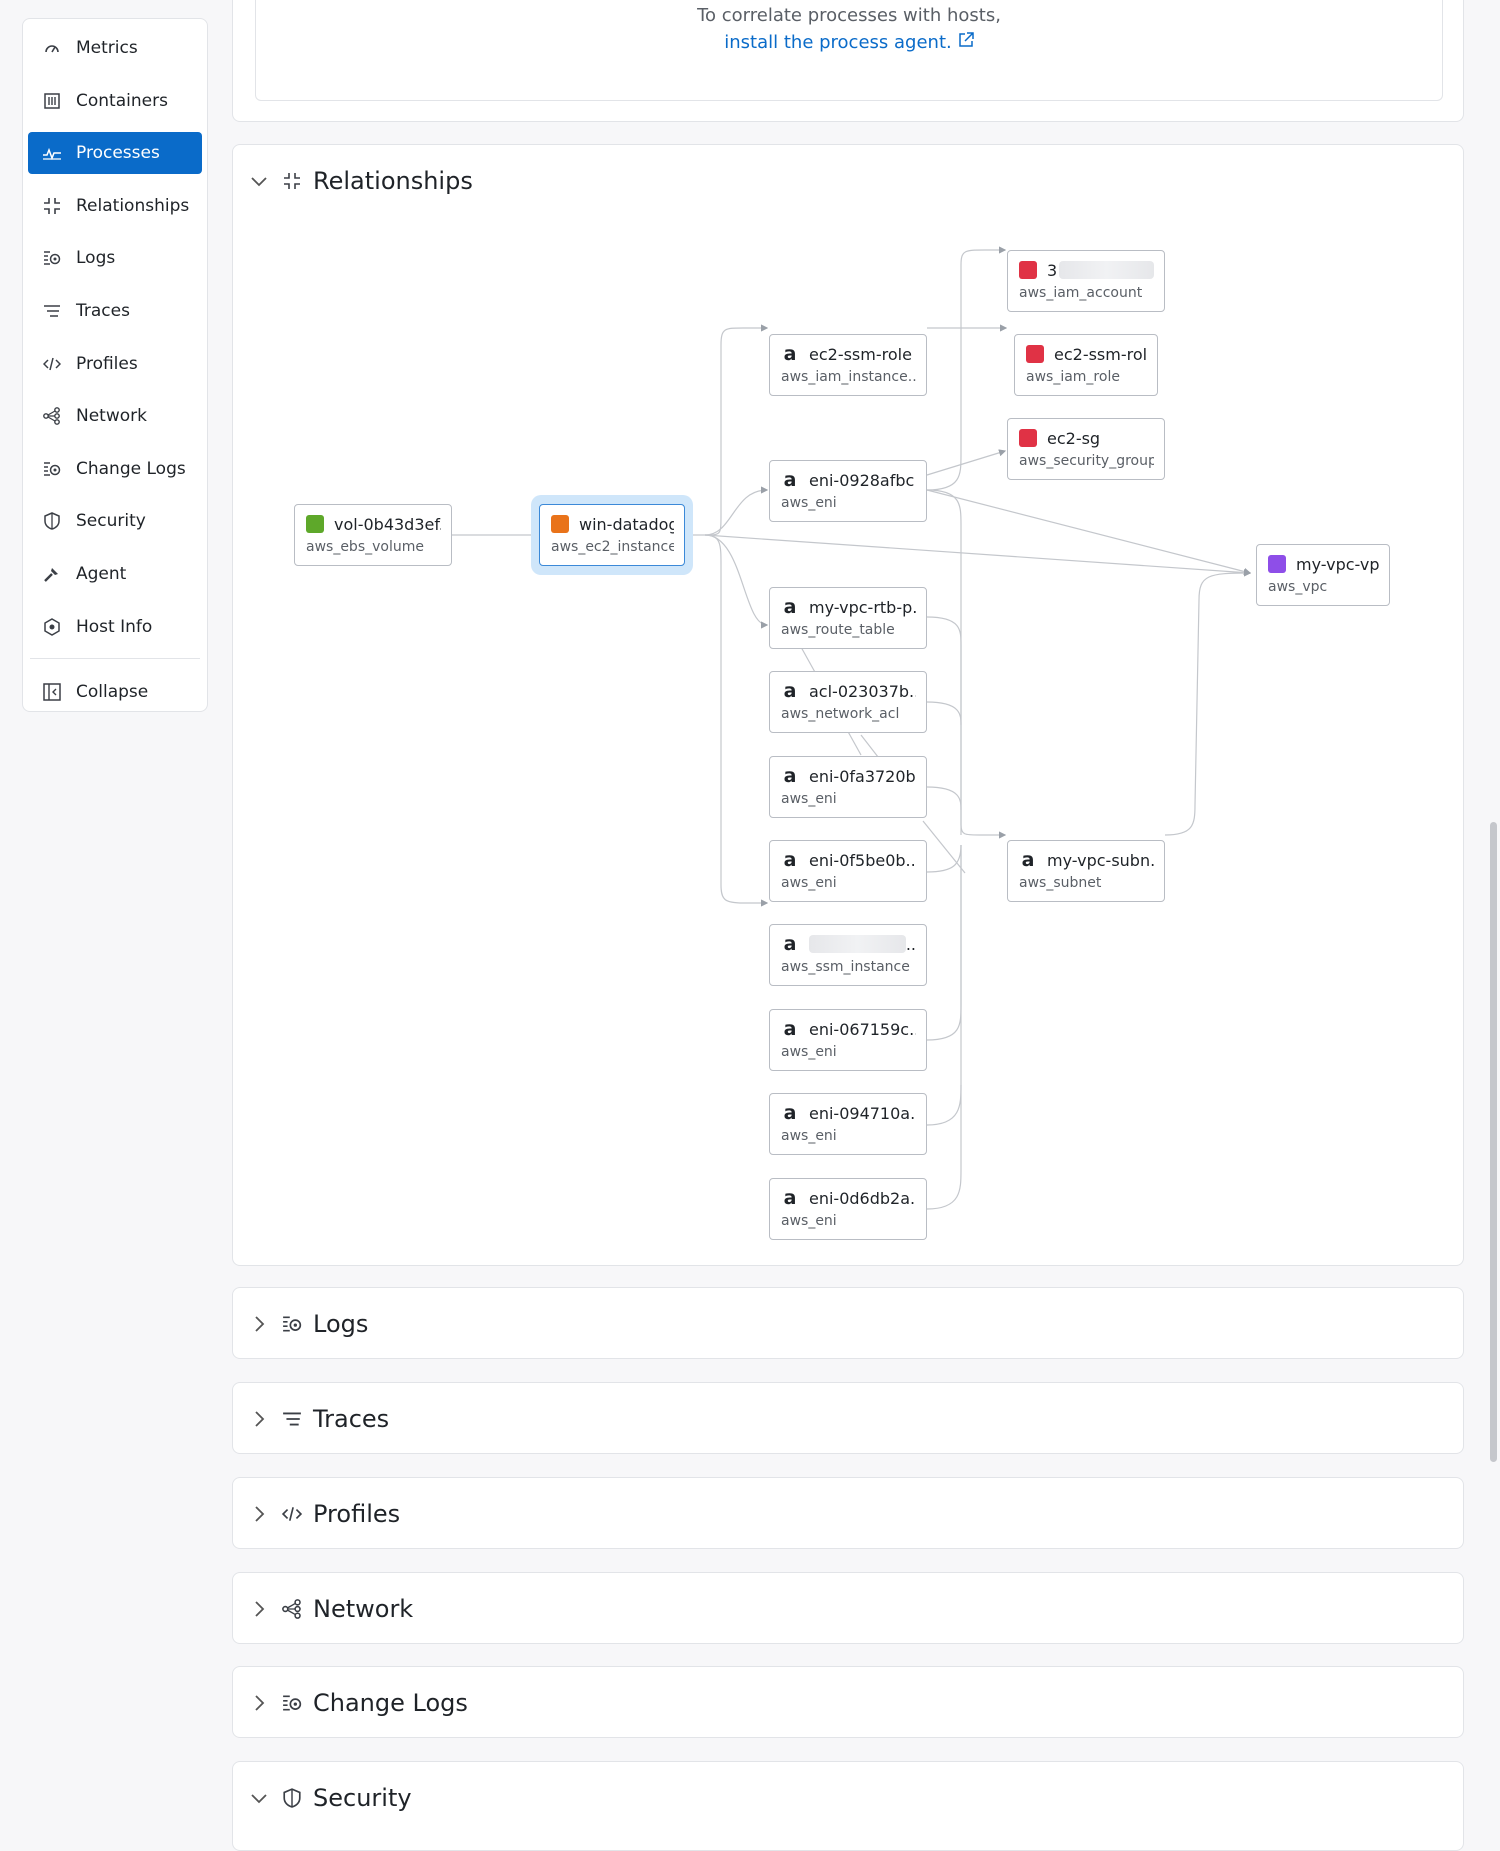  What do you see at coordinates (736, 430) in the screenshot?
I see `edge-ec2-iam-instance` at bounding box center [736, 430].